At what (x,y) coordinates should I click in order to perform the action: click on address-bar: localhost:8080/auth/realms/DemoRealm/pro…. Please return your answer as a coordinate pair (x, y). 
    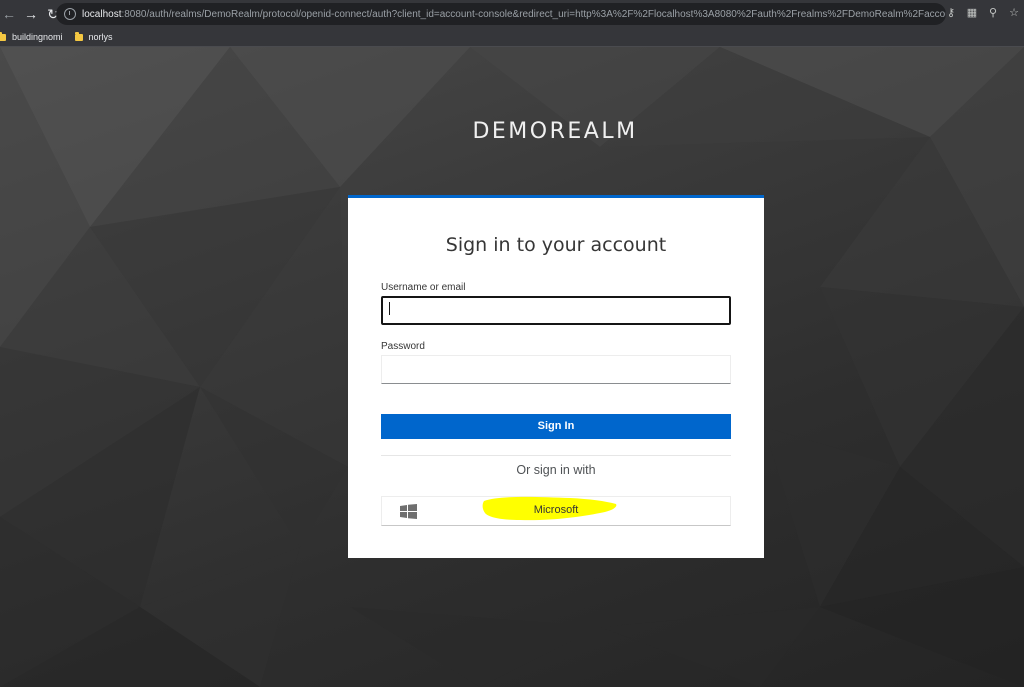
    Looking at the image, I should click on (501, 14).